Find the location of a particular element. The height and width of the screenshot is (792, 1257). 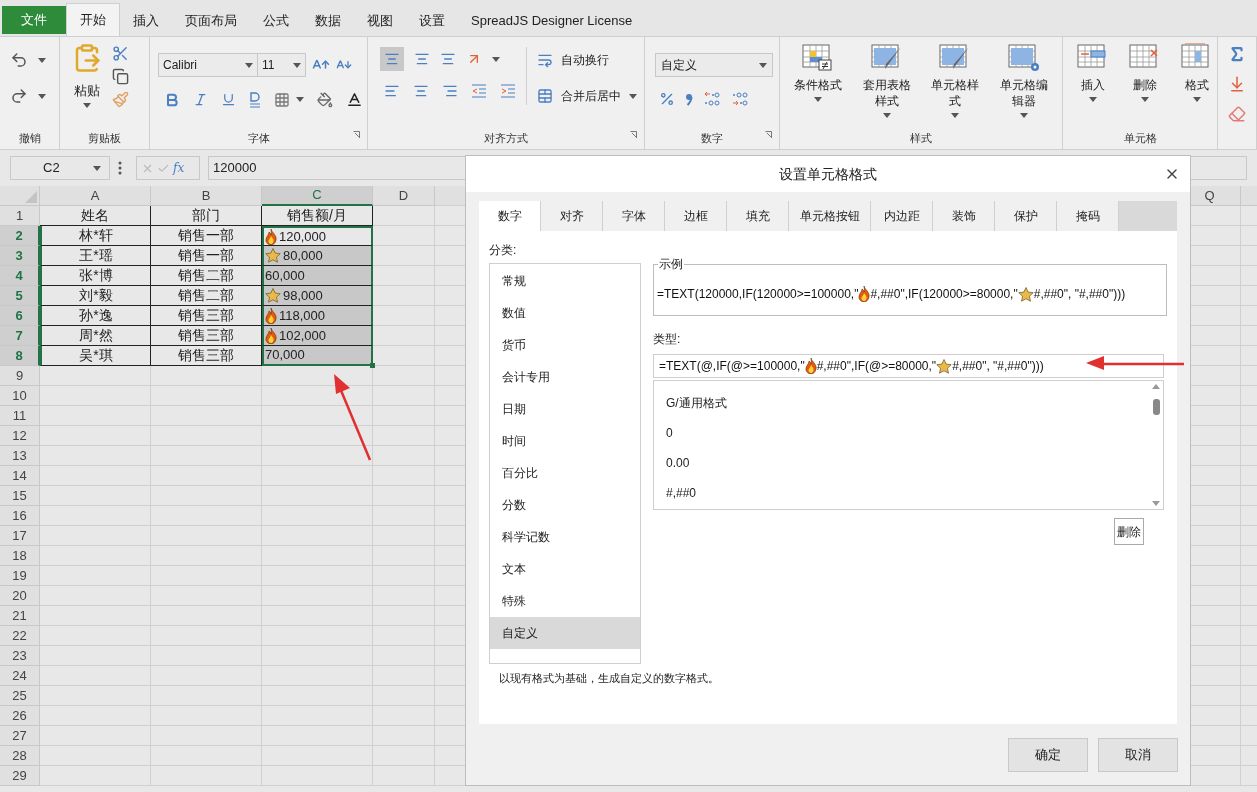

wrap-text-button: 自动换行 is located at coordinates (587, 60).